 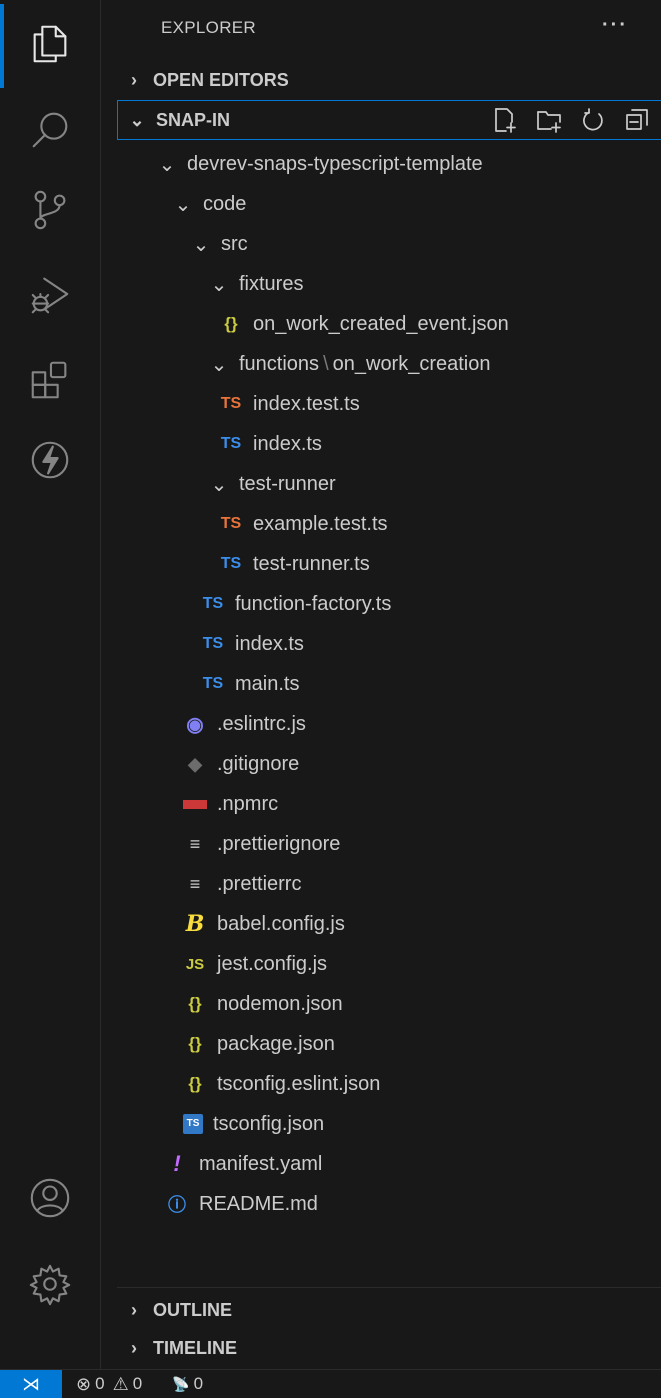 What do you see at coordinates (195, 724) in the screenshot?
I see `eslint-icon: ◉` at bounding box center [195, 724].